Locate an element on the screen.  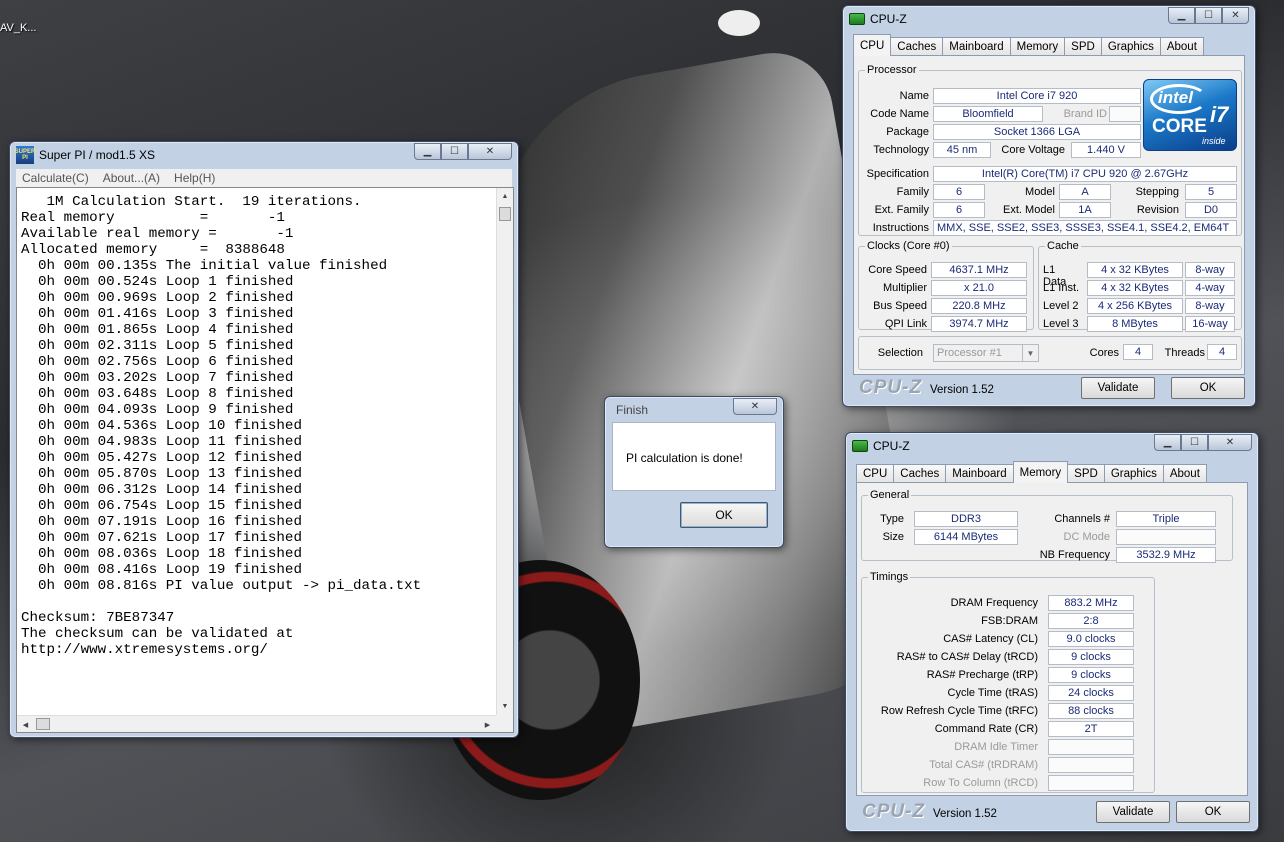
cache-row-way: 8-way is located at coordinates (1210, 306).